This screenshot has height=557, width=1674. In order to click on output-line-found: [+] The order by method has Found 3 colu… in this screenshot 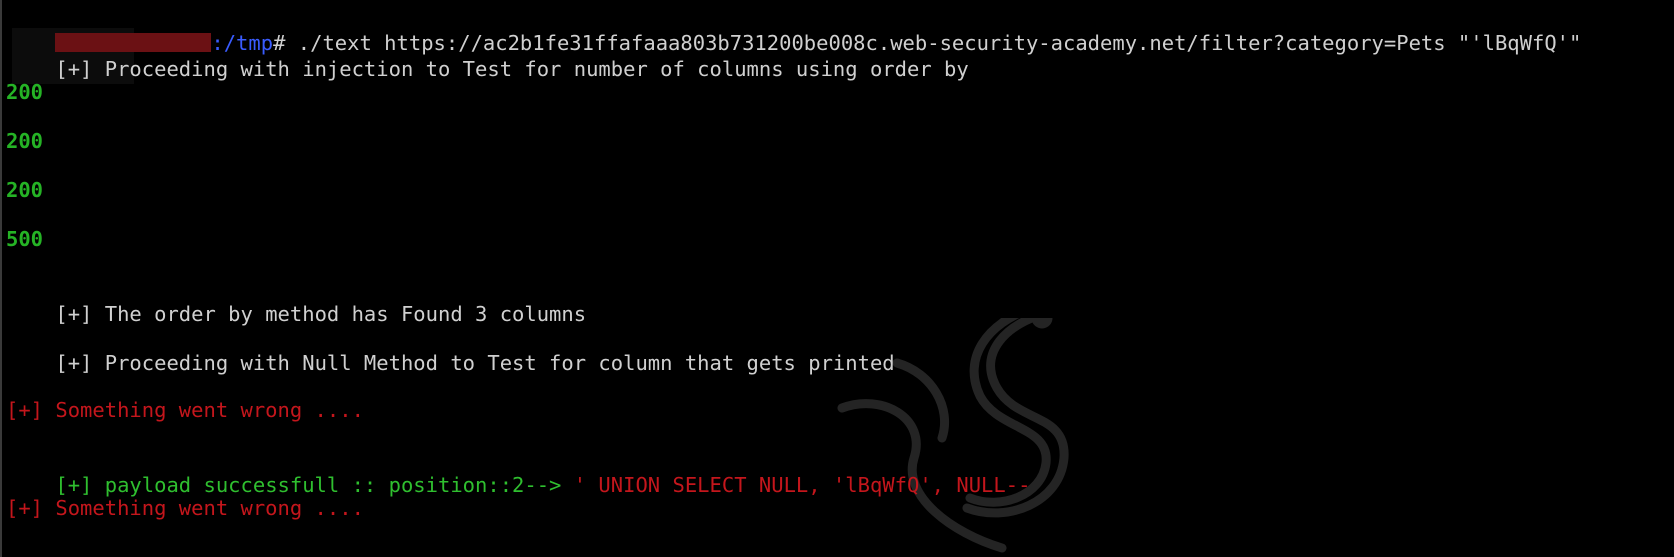, I will do `click(296, 300)`.